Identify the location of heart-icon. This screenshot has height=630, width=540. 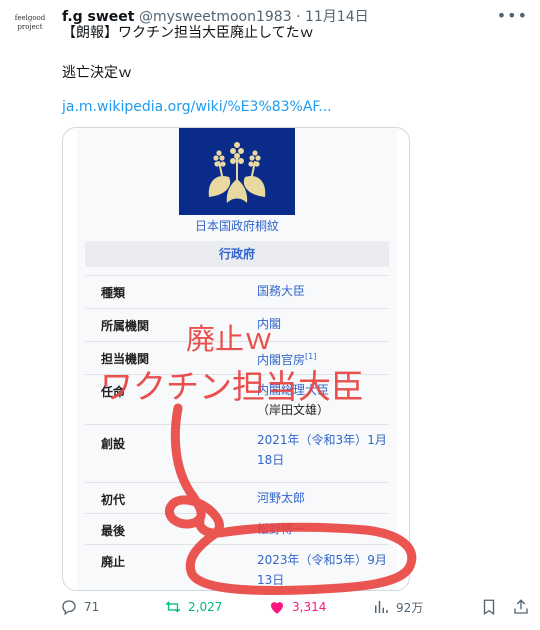
(277, 608).